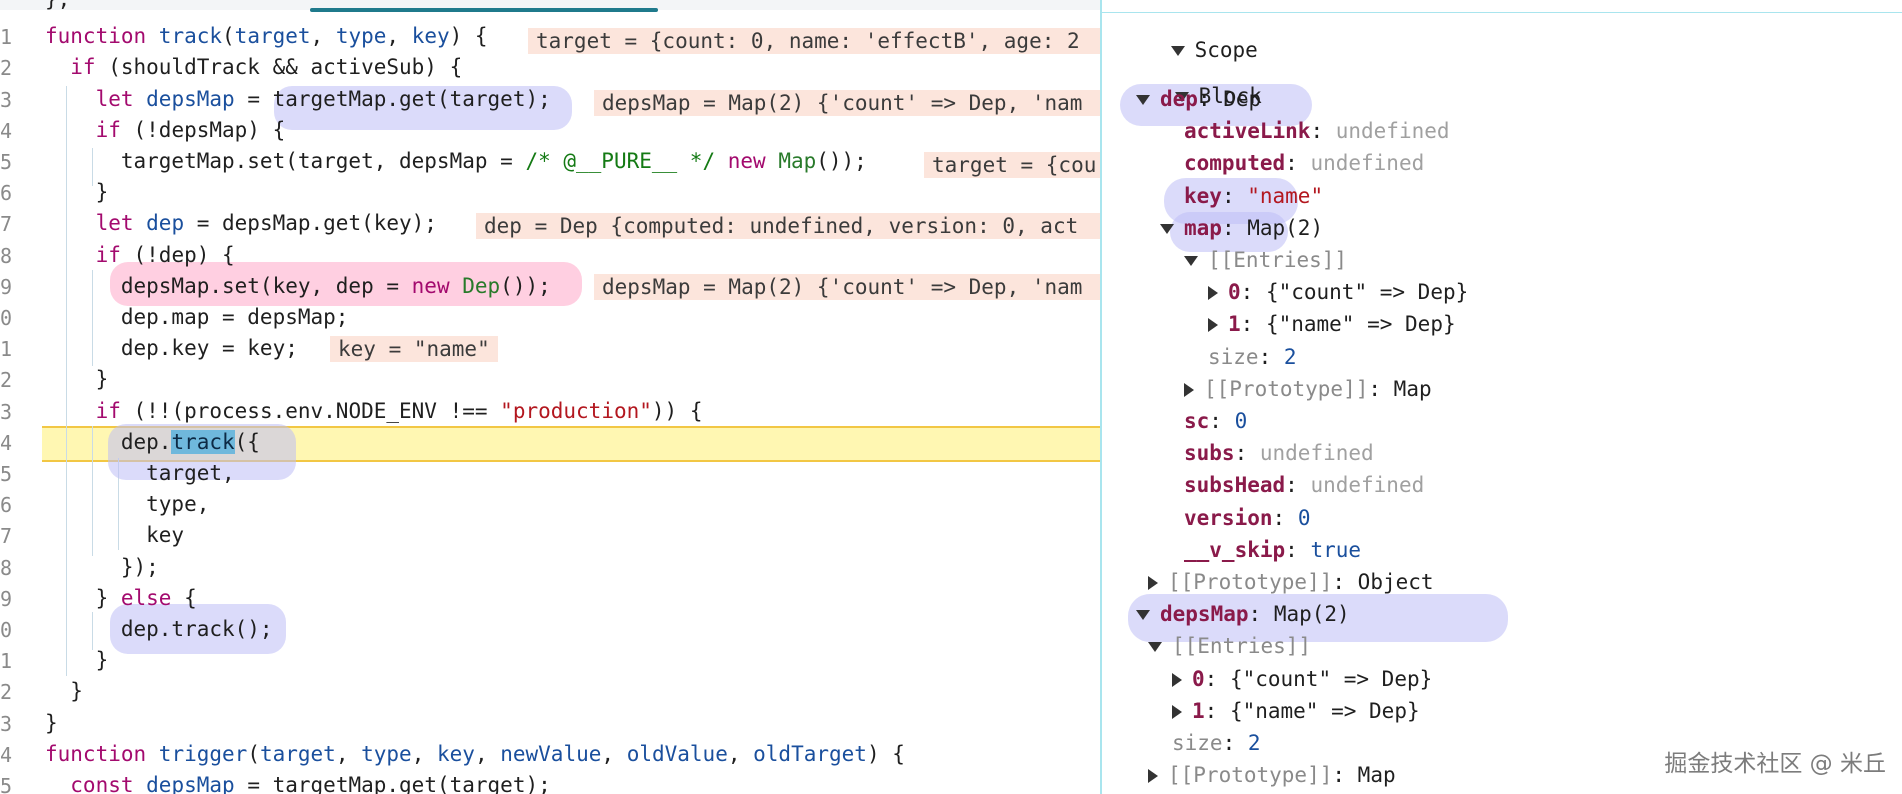 The width and height of the screenshot is (1902, 794). What do you see at coordinates (1203, 227) in the screenshot?
I see `property-key: map` at bounding box center [1203, 227].